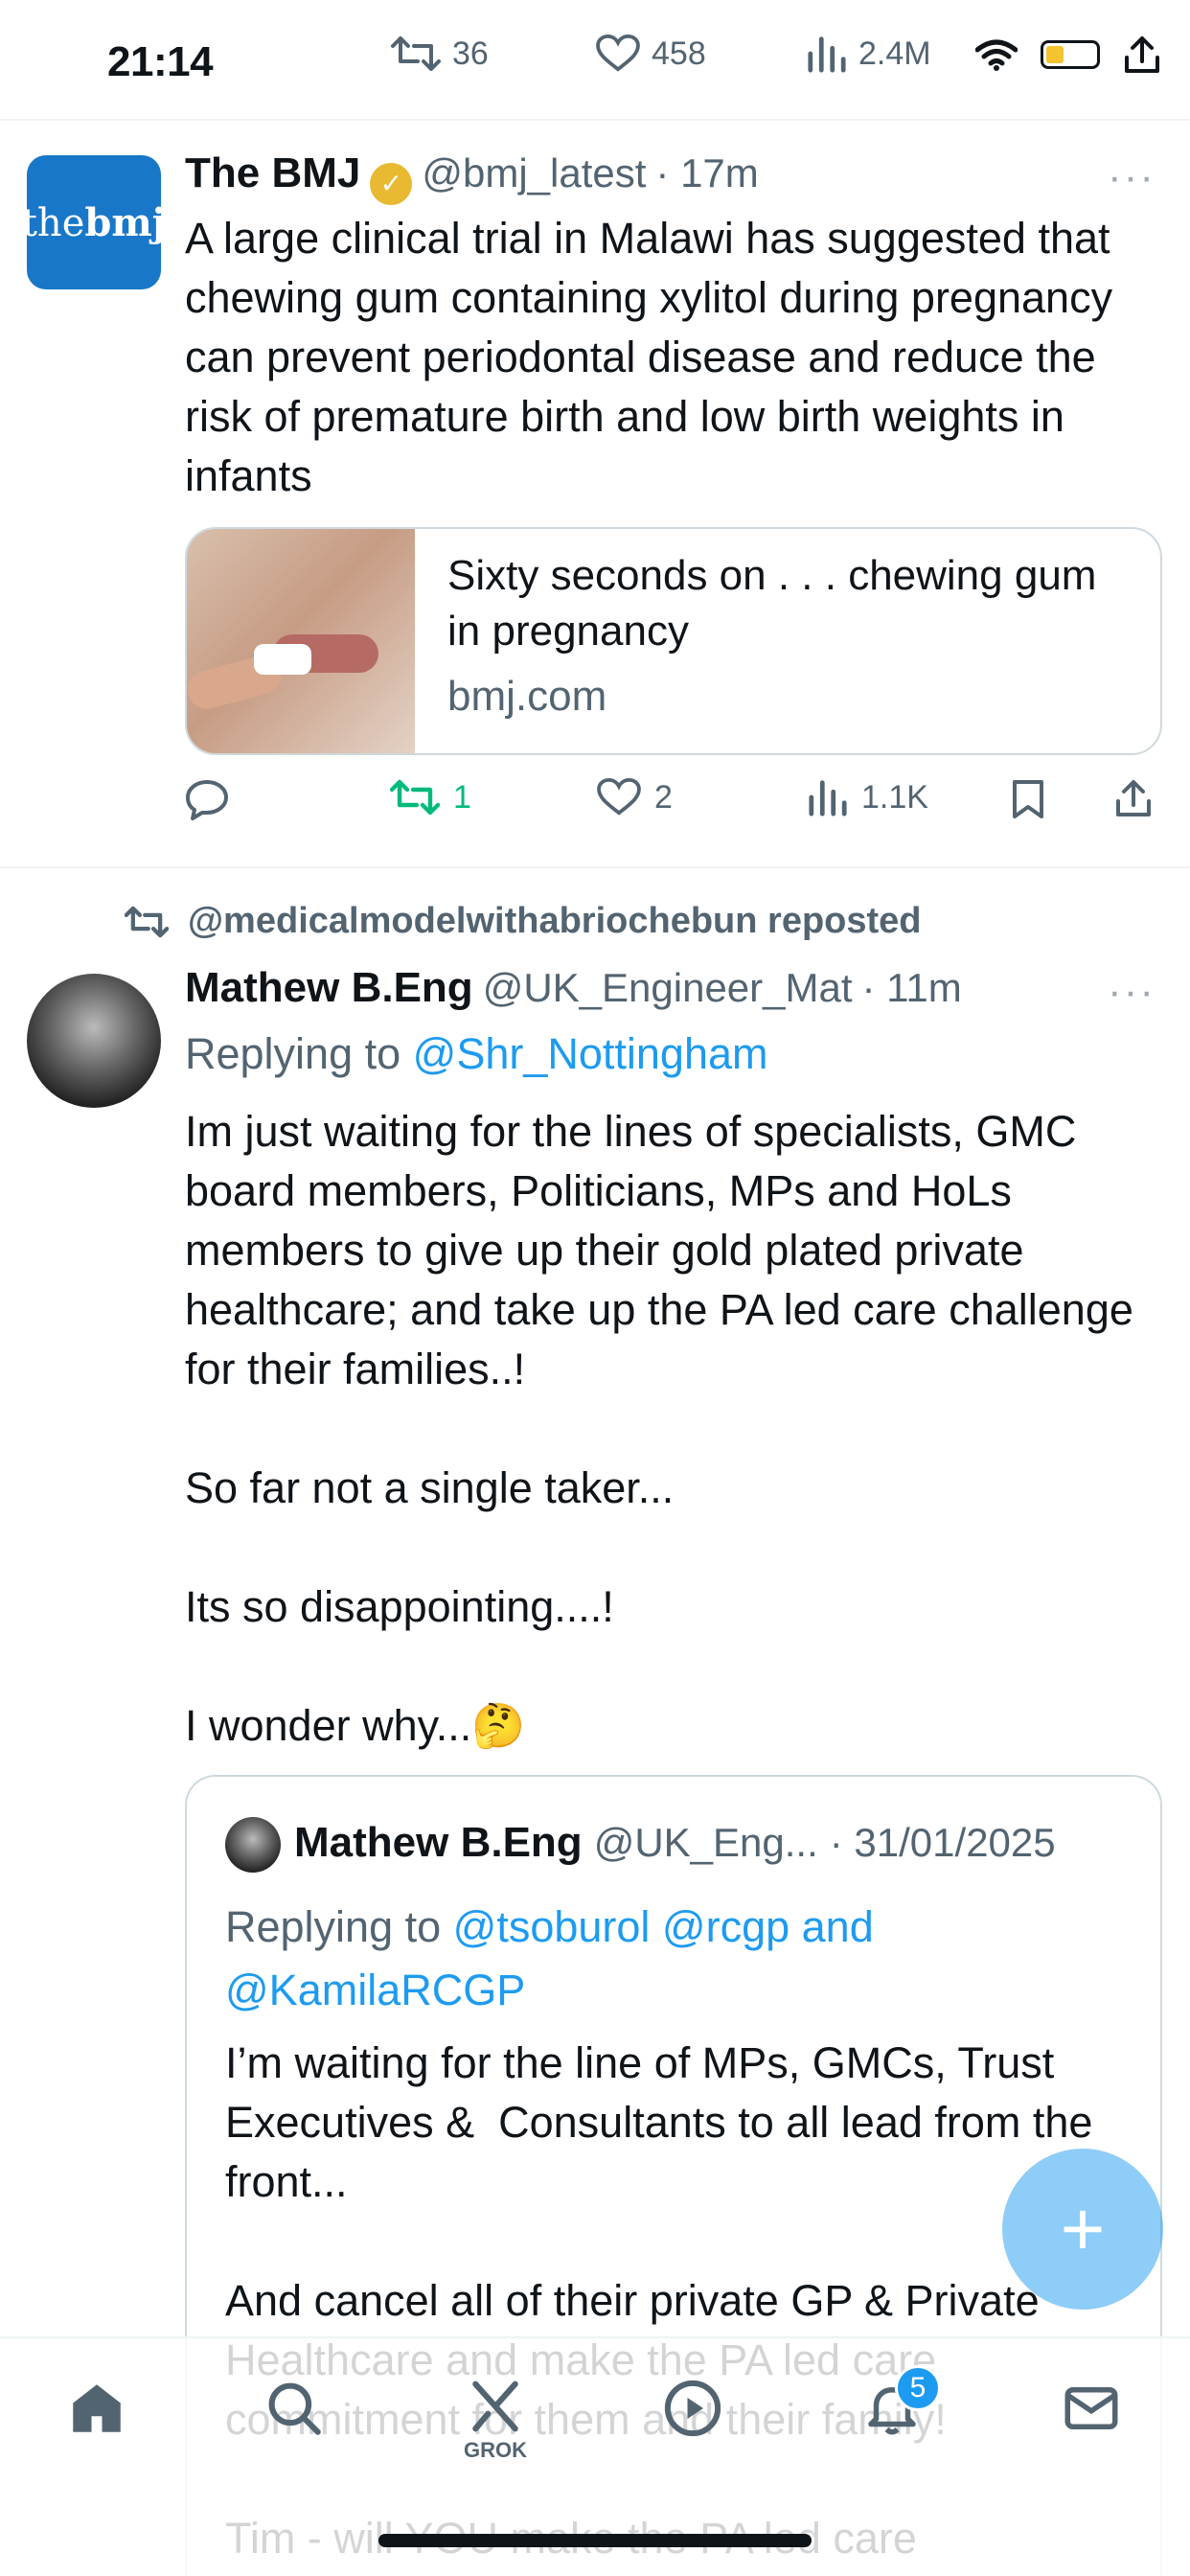 Image resolution: width=1190 pixels, height=2576 pixels. Describe the element at coordinates (668, 988) in the screenshot. I see `author-handle: @UK_Engineer_Mat` at that location.